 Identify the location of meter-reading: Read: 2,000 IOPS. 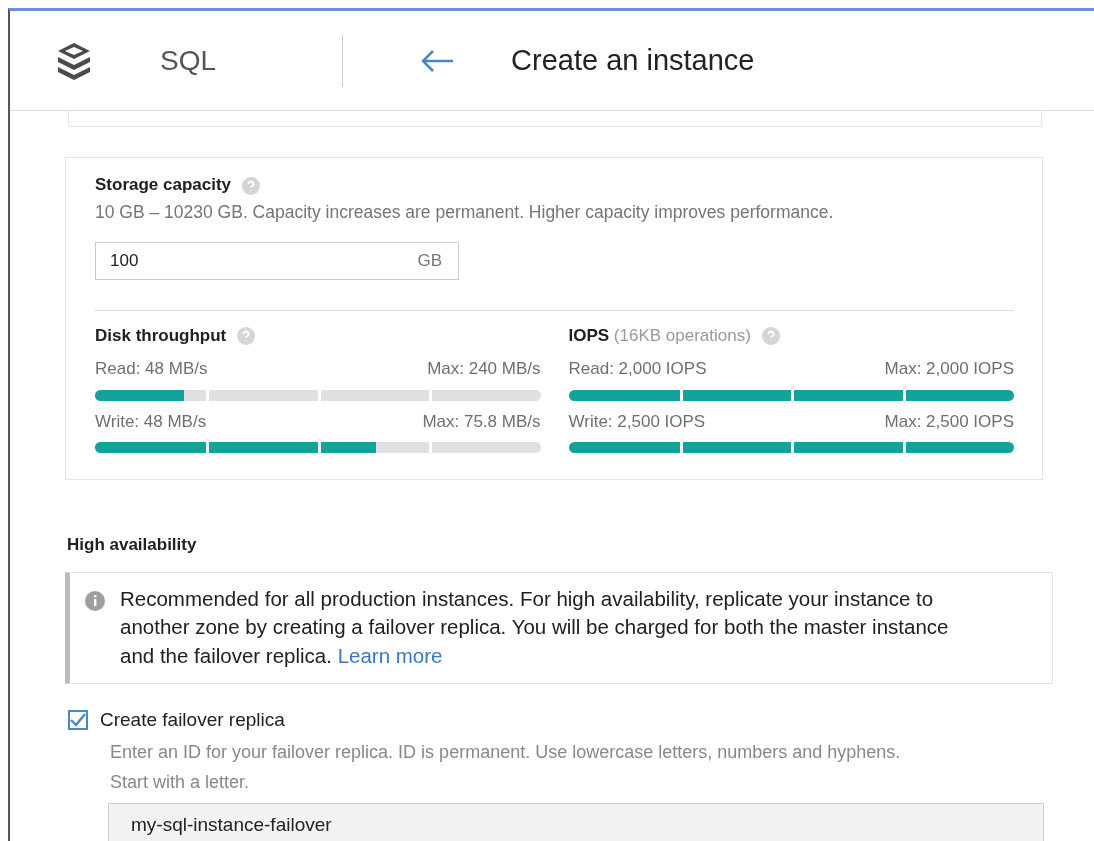
(637, 369).